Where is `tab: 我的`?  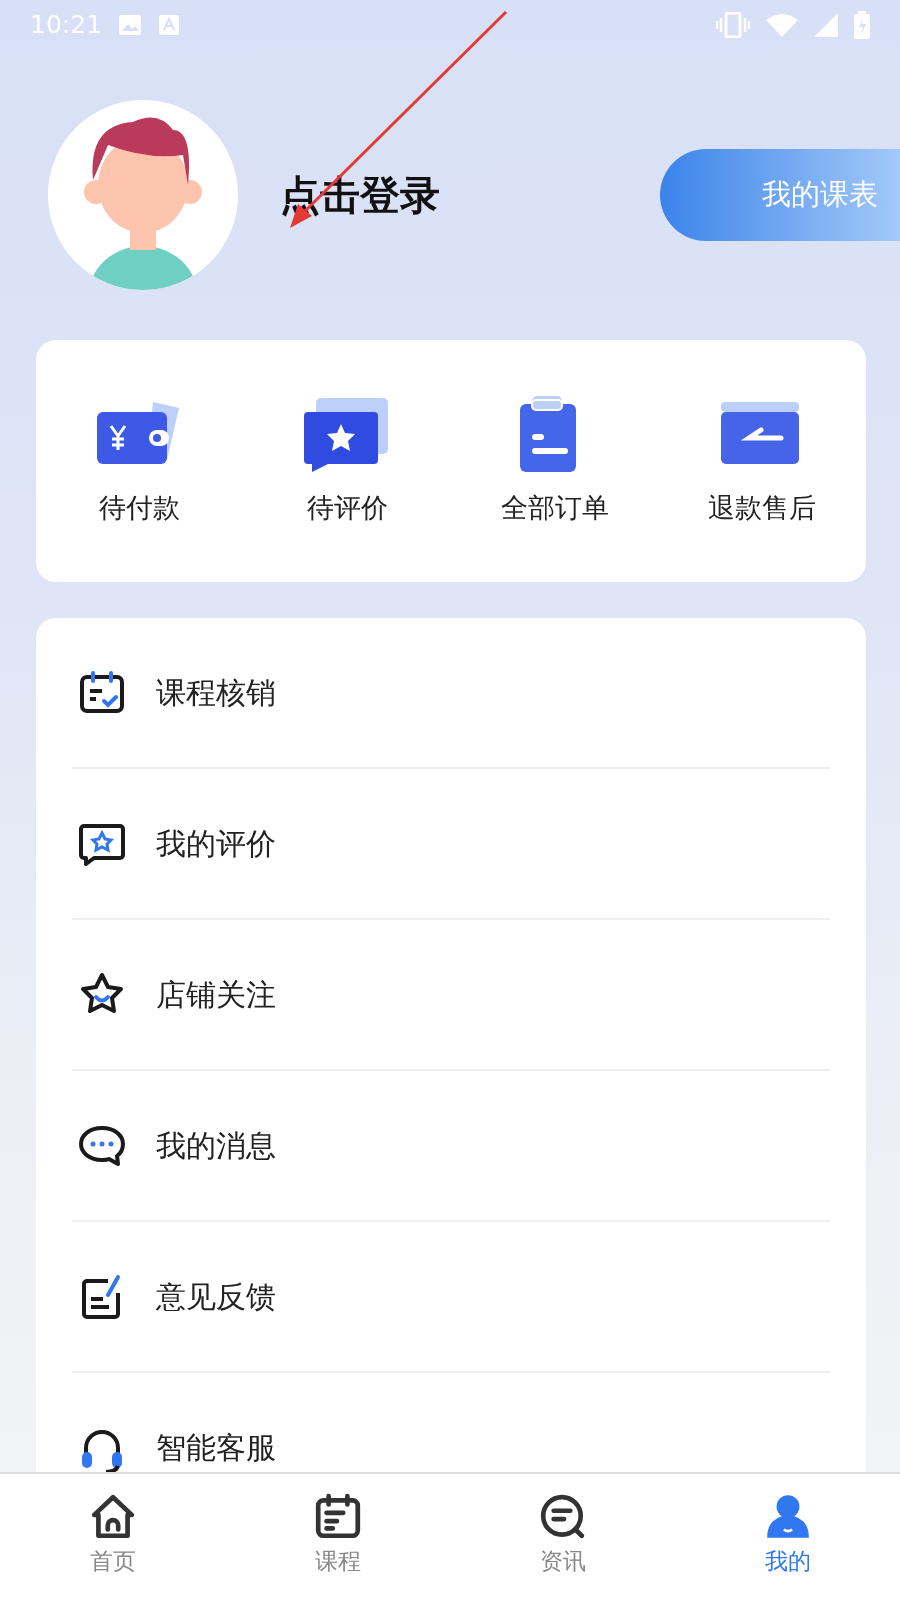
tab: 我的 is located at coordinates (787, 1537).